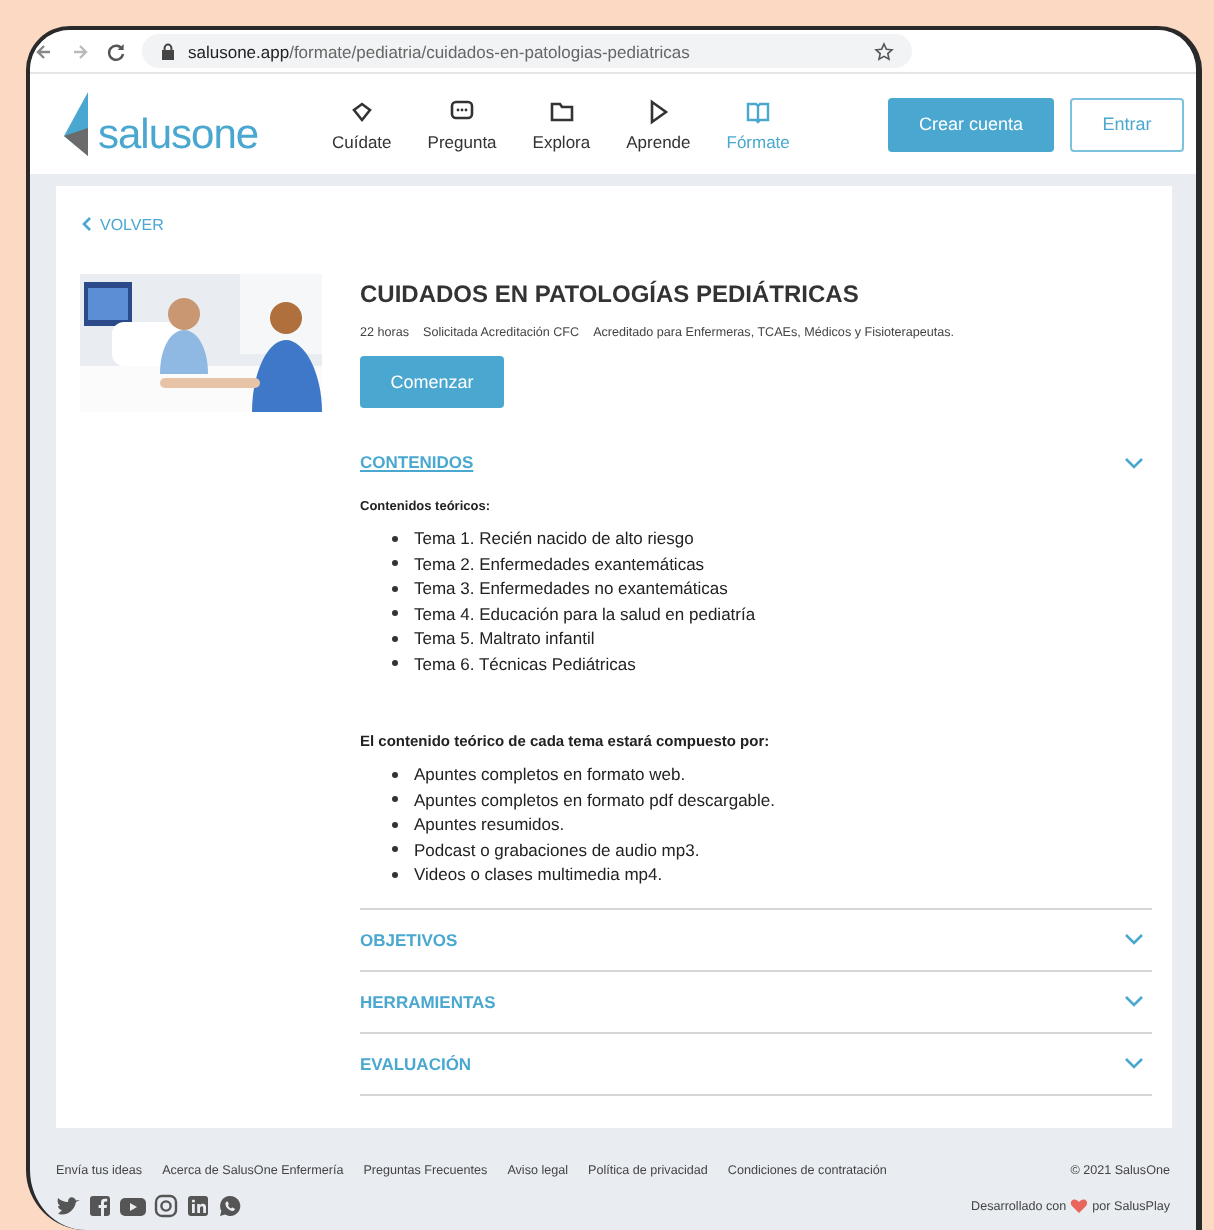 This screenshot has width=1214, height=1230. I want to click on list-item: Apuntes completos en formato pdf descargable., so click(594, 799).